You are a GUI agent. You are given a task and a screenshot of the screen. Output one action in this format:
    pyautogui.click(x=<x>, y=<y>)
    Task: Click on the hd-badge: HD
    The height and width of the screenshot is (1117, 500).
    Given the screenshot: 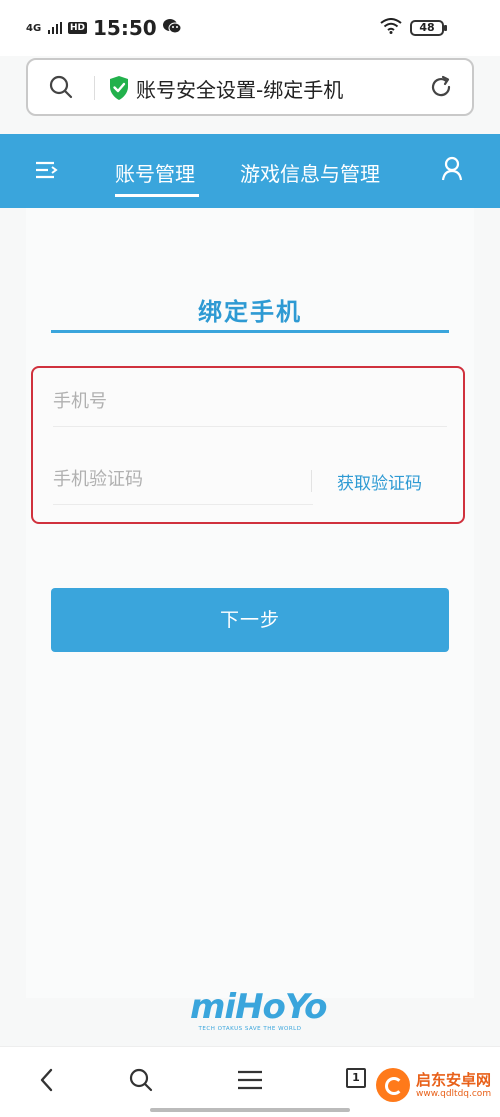 What is the action you would take?
    pyautogui.click(x=78, y=28)
    